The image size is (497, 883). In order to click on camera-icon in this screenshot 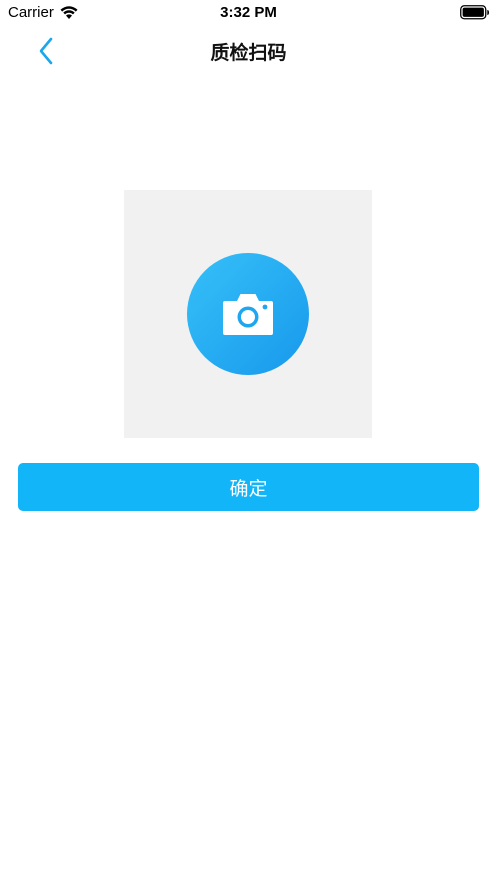, I will do `click(248, 314)`.